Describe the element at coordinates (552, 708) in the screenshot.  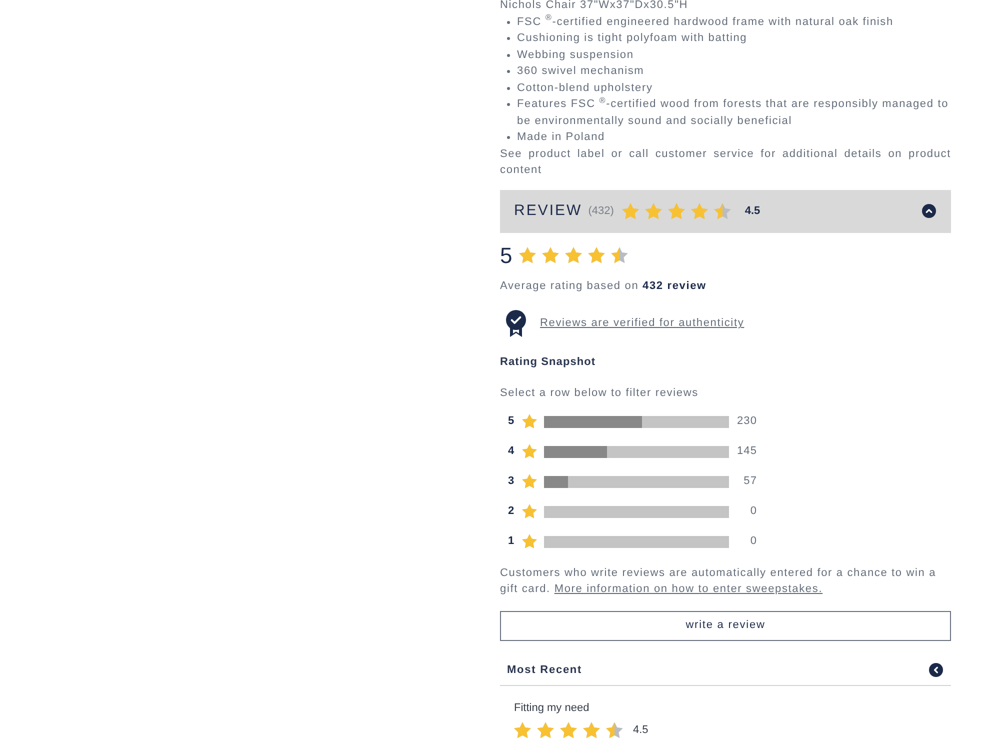
I see `review-title: Fitting my need` at that location.